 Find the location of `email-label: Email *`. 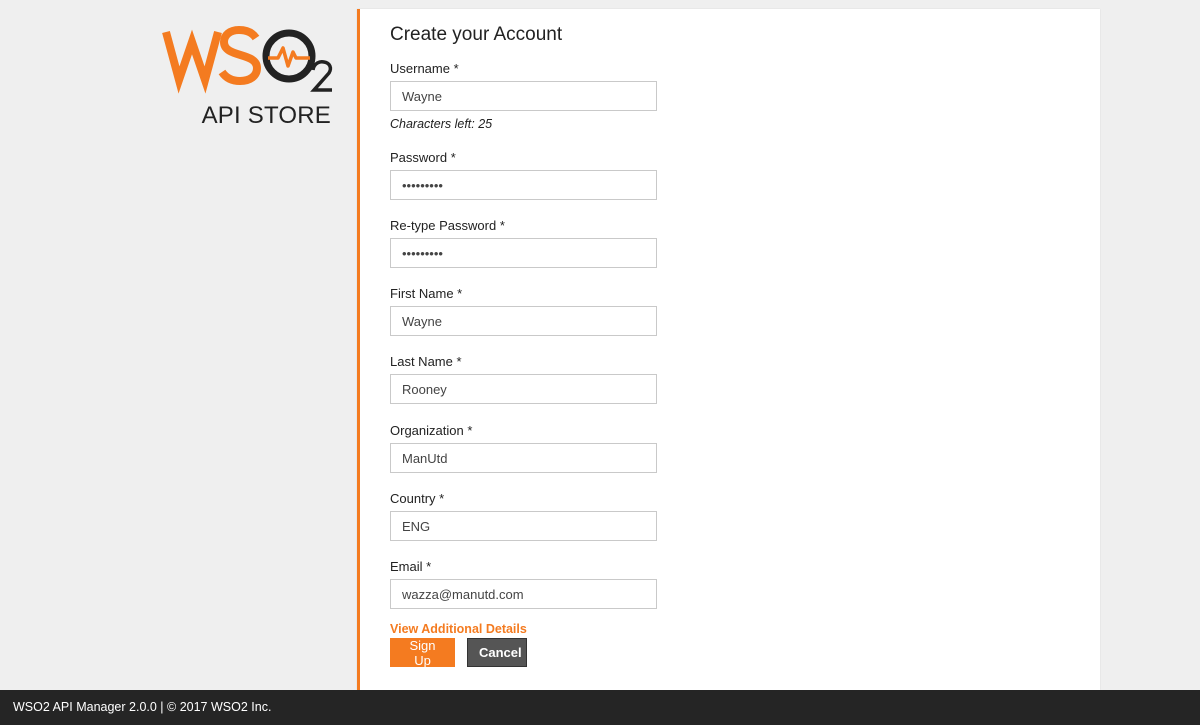

email-label: Email * is located at coordinates (411, 566).